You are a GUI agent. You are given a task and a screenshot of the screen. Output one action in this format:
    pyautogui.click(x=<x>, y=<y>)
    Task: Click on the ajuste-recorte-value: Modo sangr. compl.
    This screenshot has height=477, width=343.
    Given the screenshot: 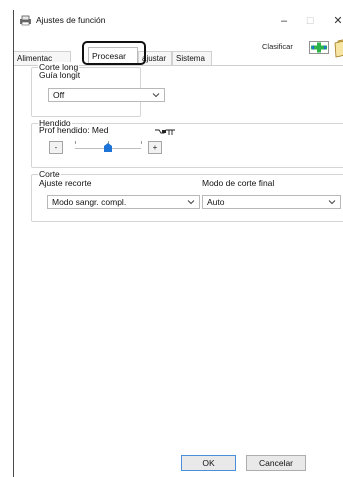 What is the action you would take?
    pyautogui.click(x=89, y=202)
    